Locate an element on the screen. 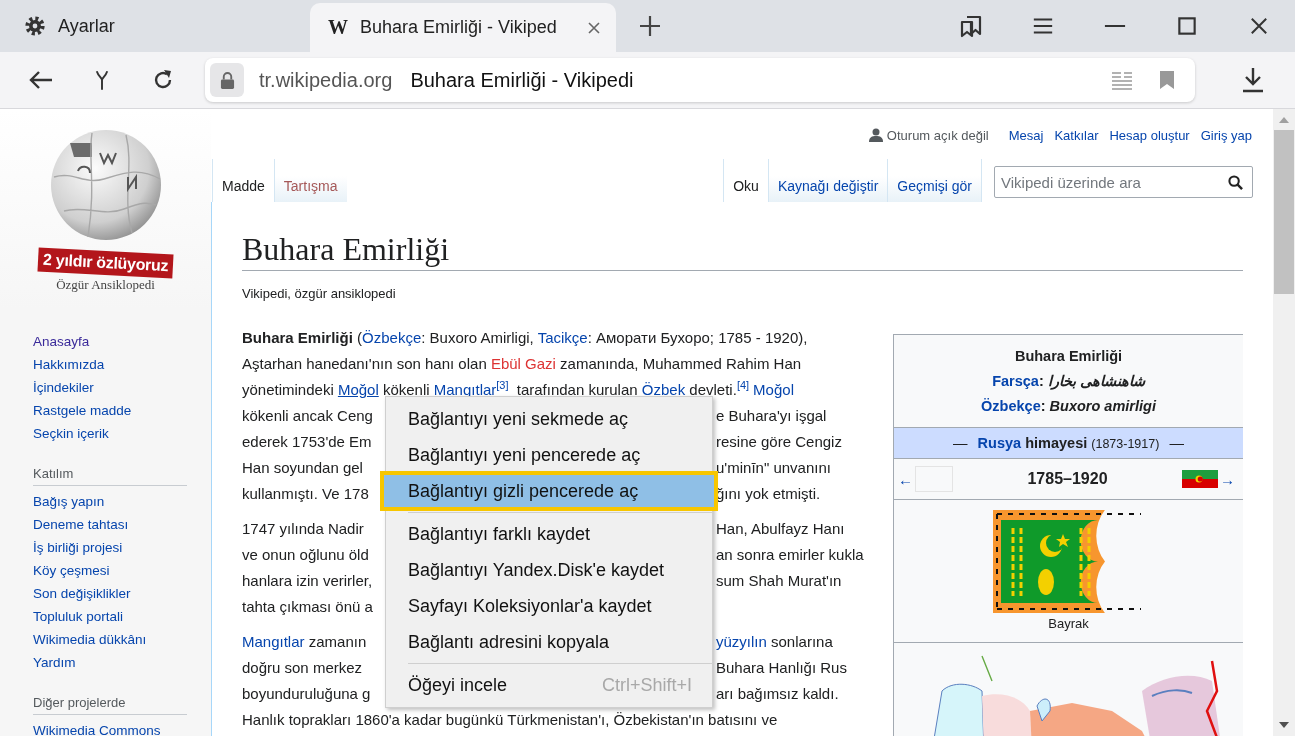  article-text: Han soyundan gel is located at coordinates (302, 468).